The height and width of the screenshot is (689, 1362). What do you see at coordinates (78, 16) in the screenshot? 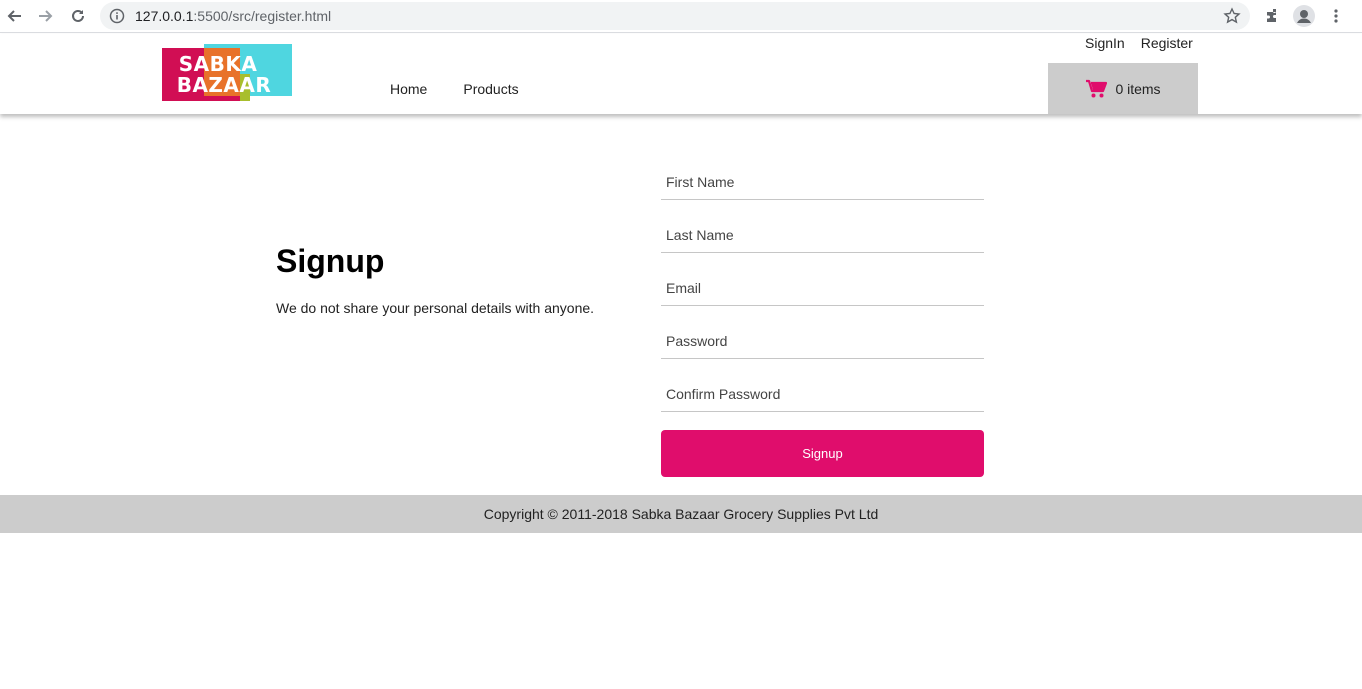
I see `reload-icon` at bounding box center [78, 16].